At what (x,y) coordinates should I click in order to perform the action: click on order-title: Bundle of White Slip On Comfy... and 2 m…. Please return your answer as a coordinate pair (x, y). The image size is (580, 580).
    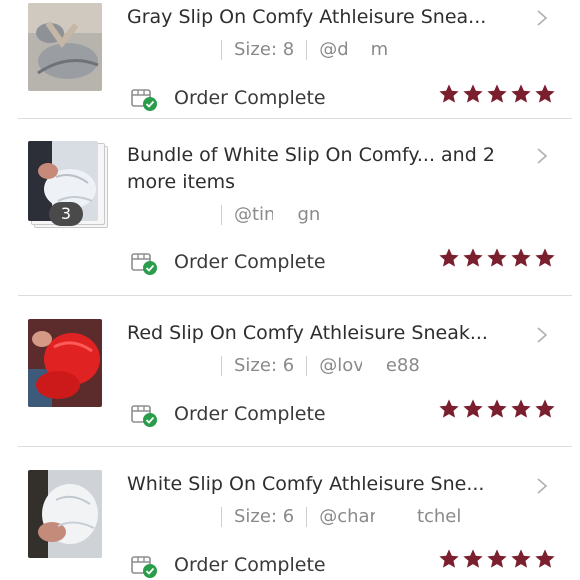
    Looking at the image, I should click on (322, 169).